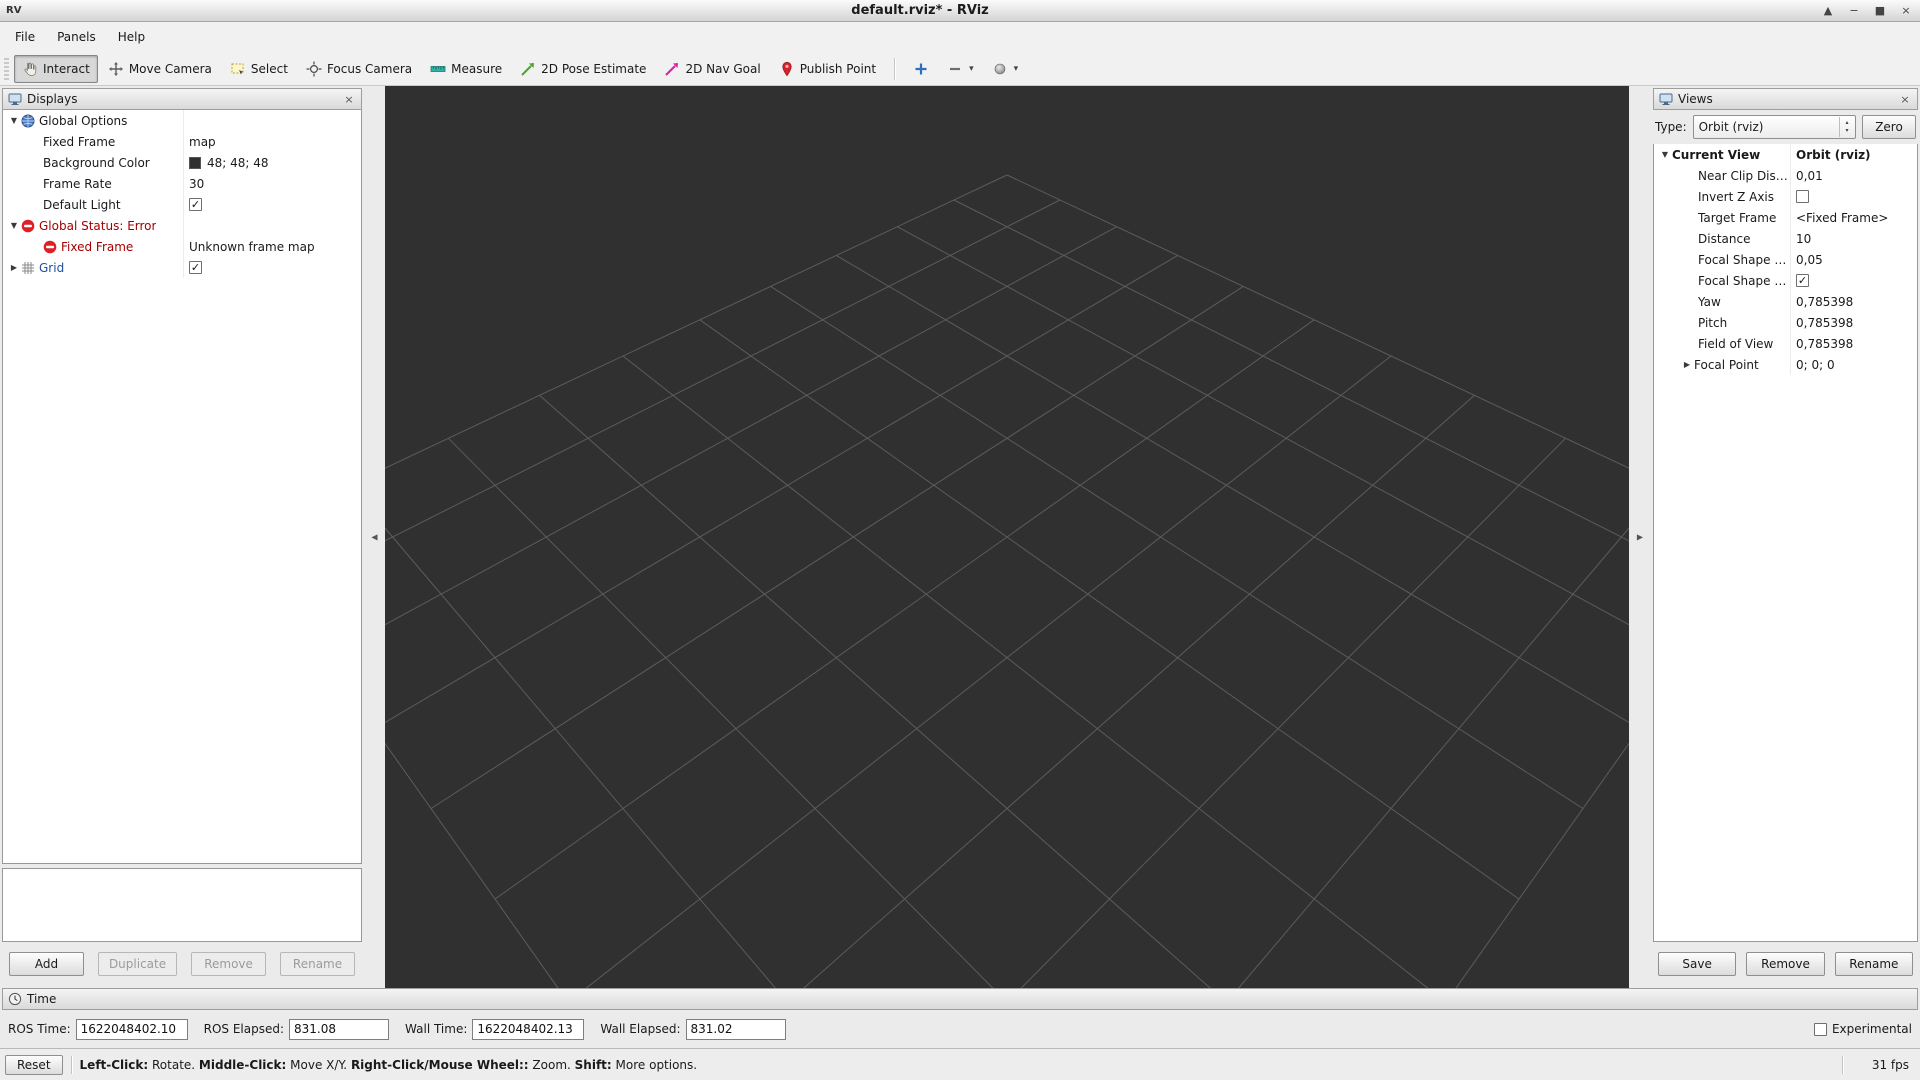 This screenshot has width=1920, height=1080. What do you see at coordinates (339, 1029) in the screenshot?
I see `ros-elapsed-input` at bounding box center [339, 1029].